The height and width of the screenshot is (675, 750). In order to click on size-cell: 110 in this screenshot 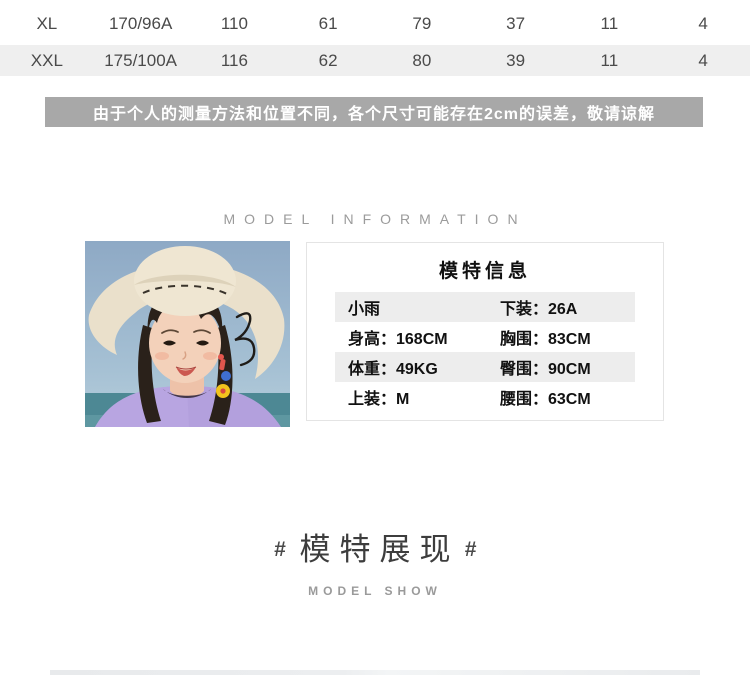, I will do `click(234, 23)`.